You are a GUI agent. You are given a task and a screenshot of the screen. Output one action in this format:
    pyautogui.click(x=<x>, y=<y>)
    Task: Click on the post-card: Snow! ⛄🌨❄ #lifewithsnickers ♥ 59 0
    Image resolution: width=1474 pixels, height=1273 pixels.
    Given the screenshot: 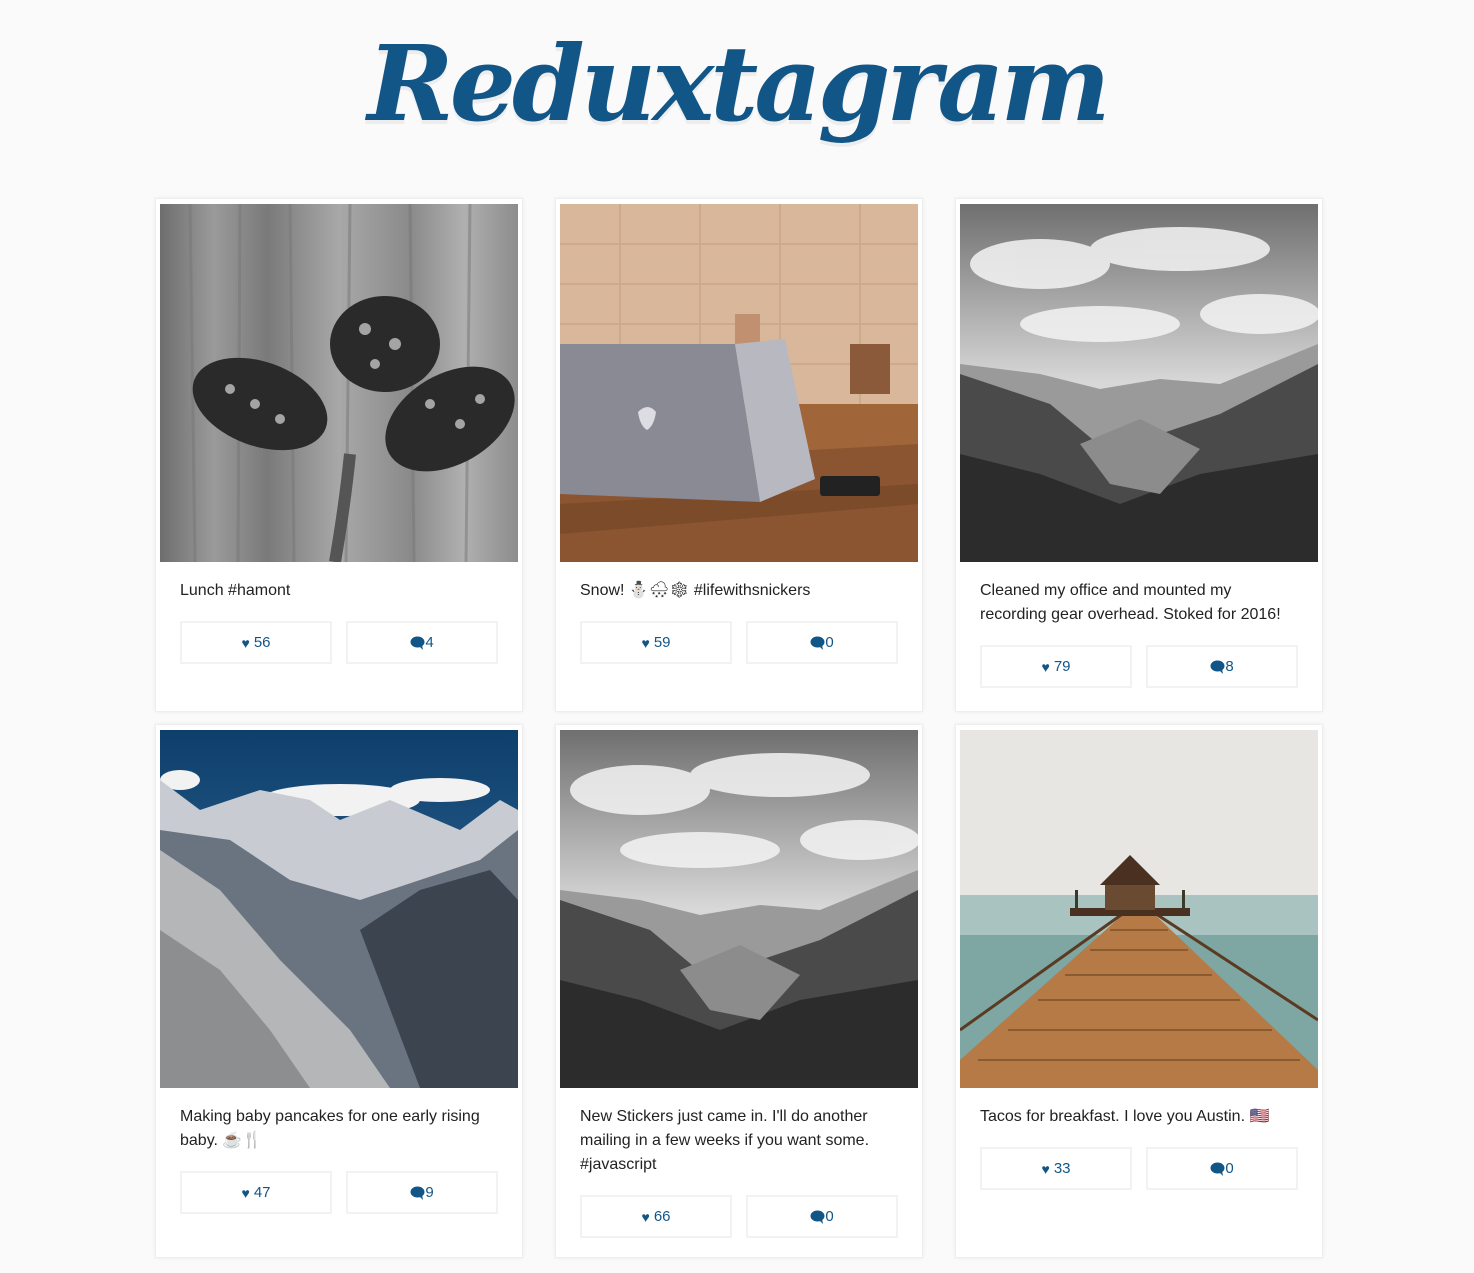 What is the action you would take?
    pyautogui.click(x=739, y=455)
    